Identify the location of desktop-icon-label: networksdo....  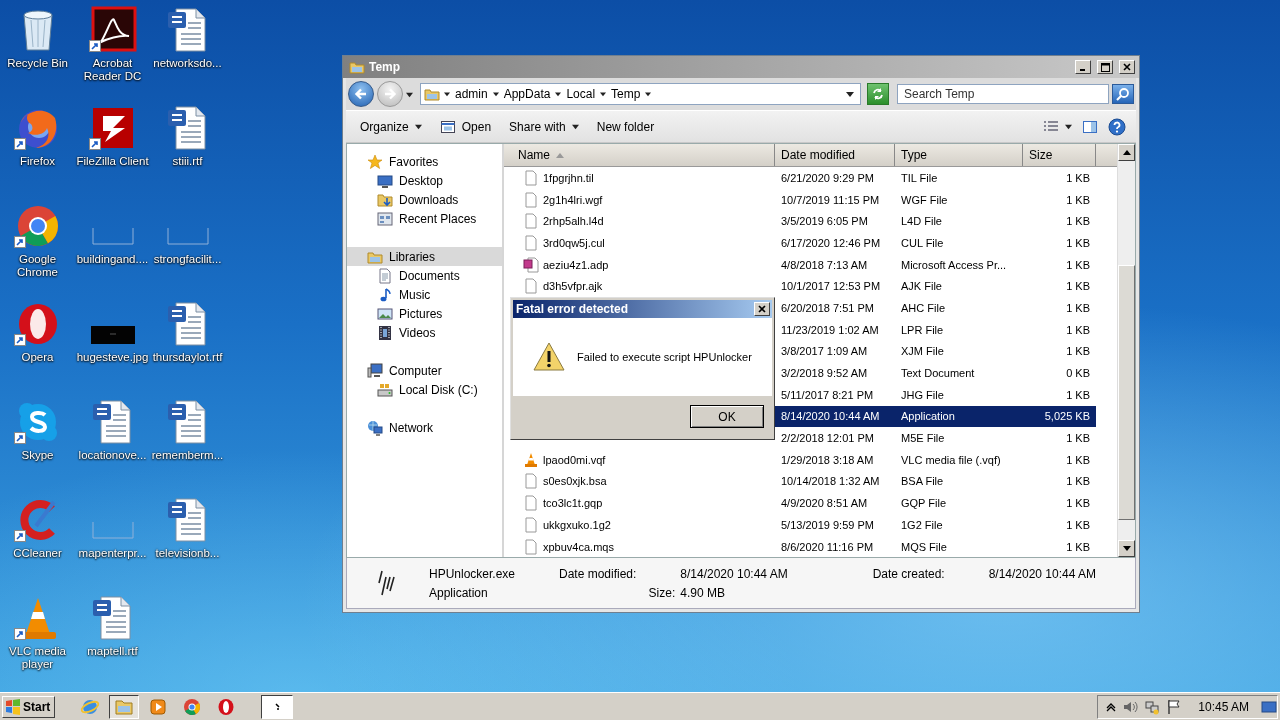
(187, 63).